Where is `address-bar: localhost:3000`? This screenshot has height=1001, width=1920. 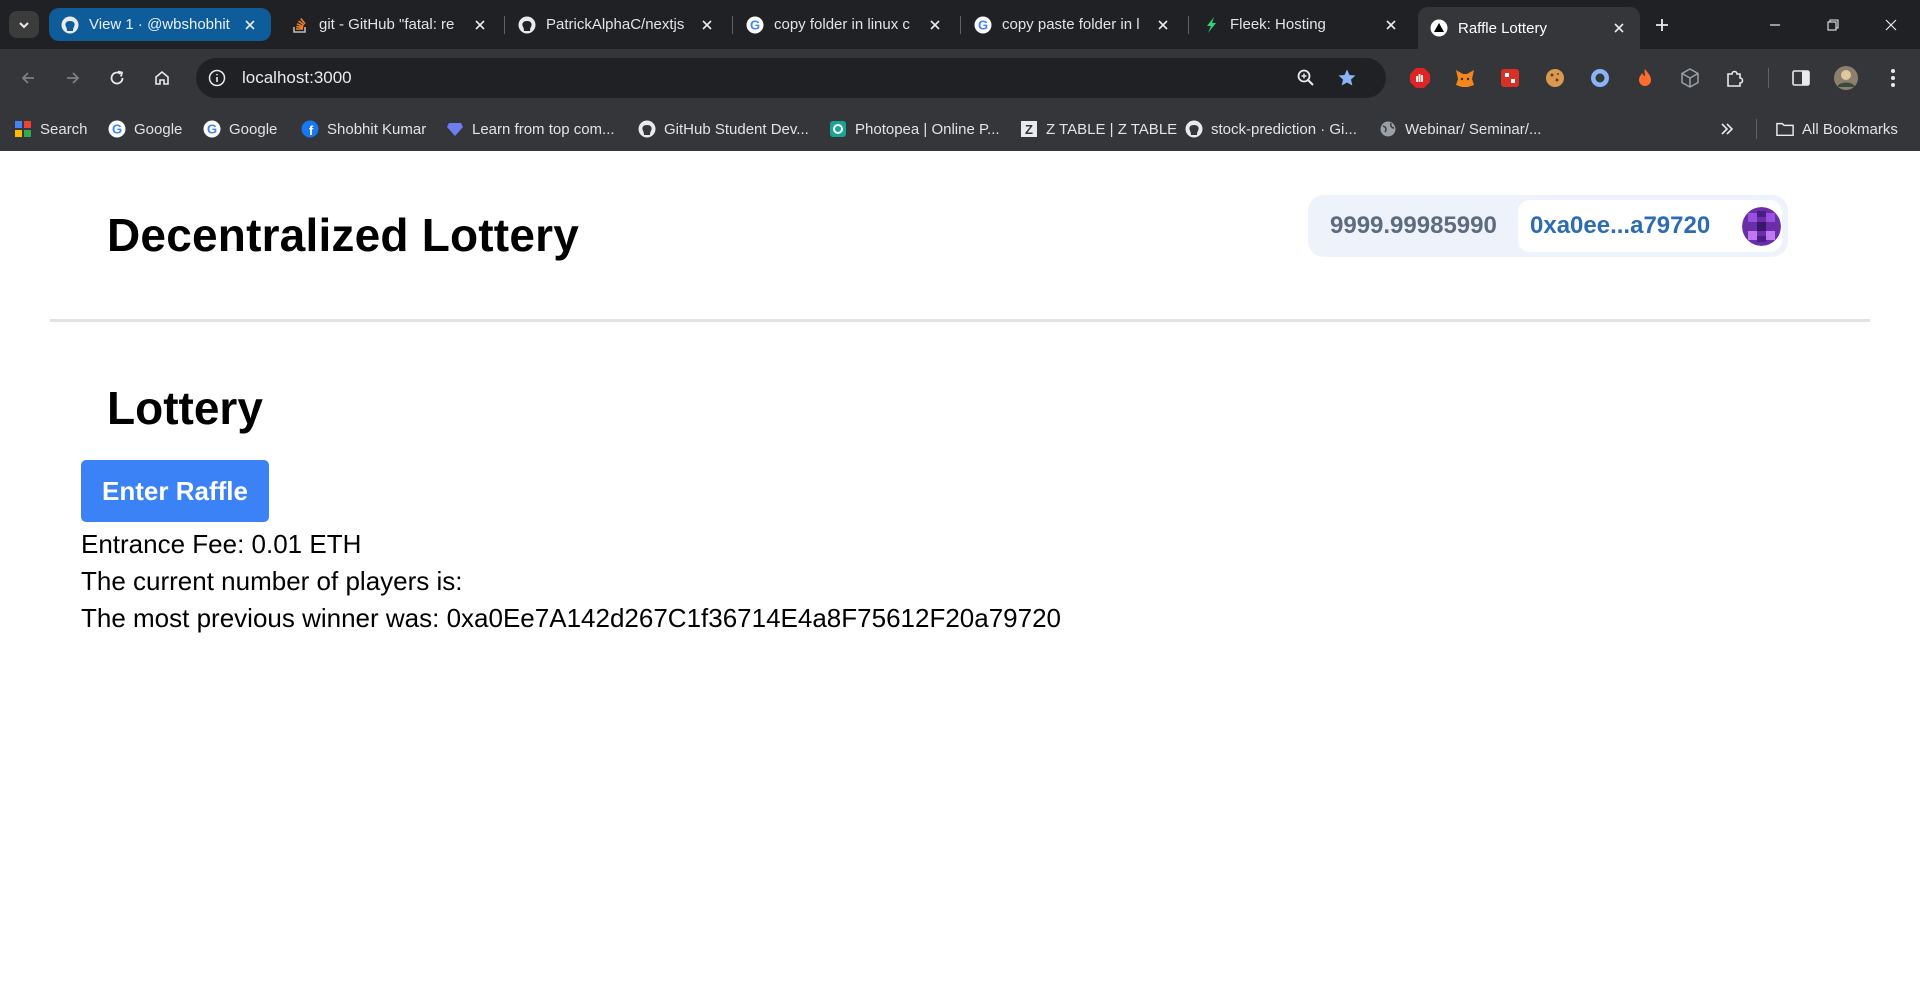 address-bar: localhost:3000 is located at coordinates (791, 78).